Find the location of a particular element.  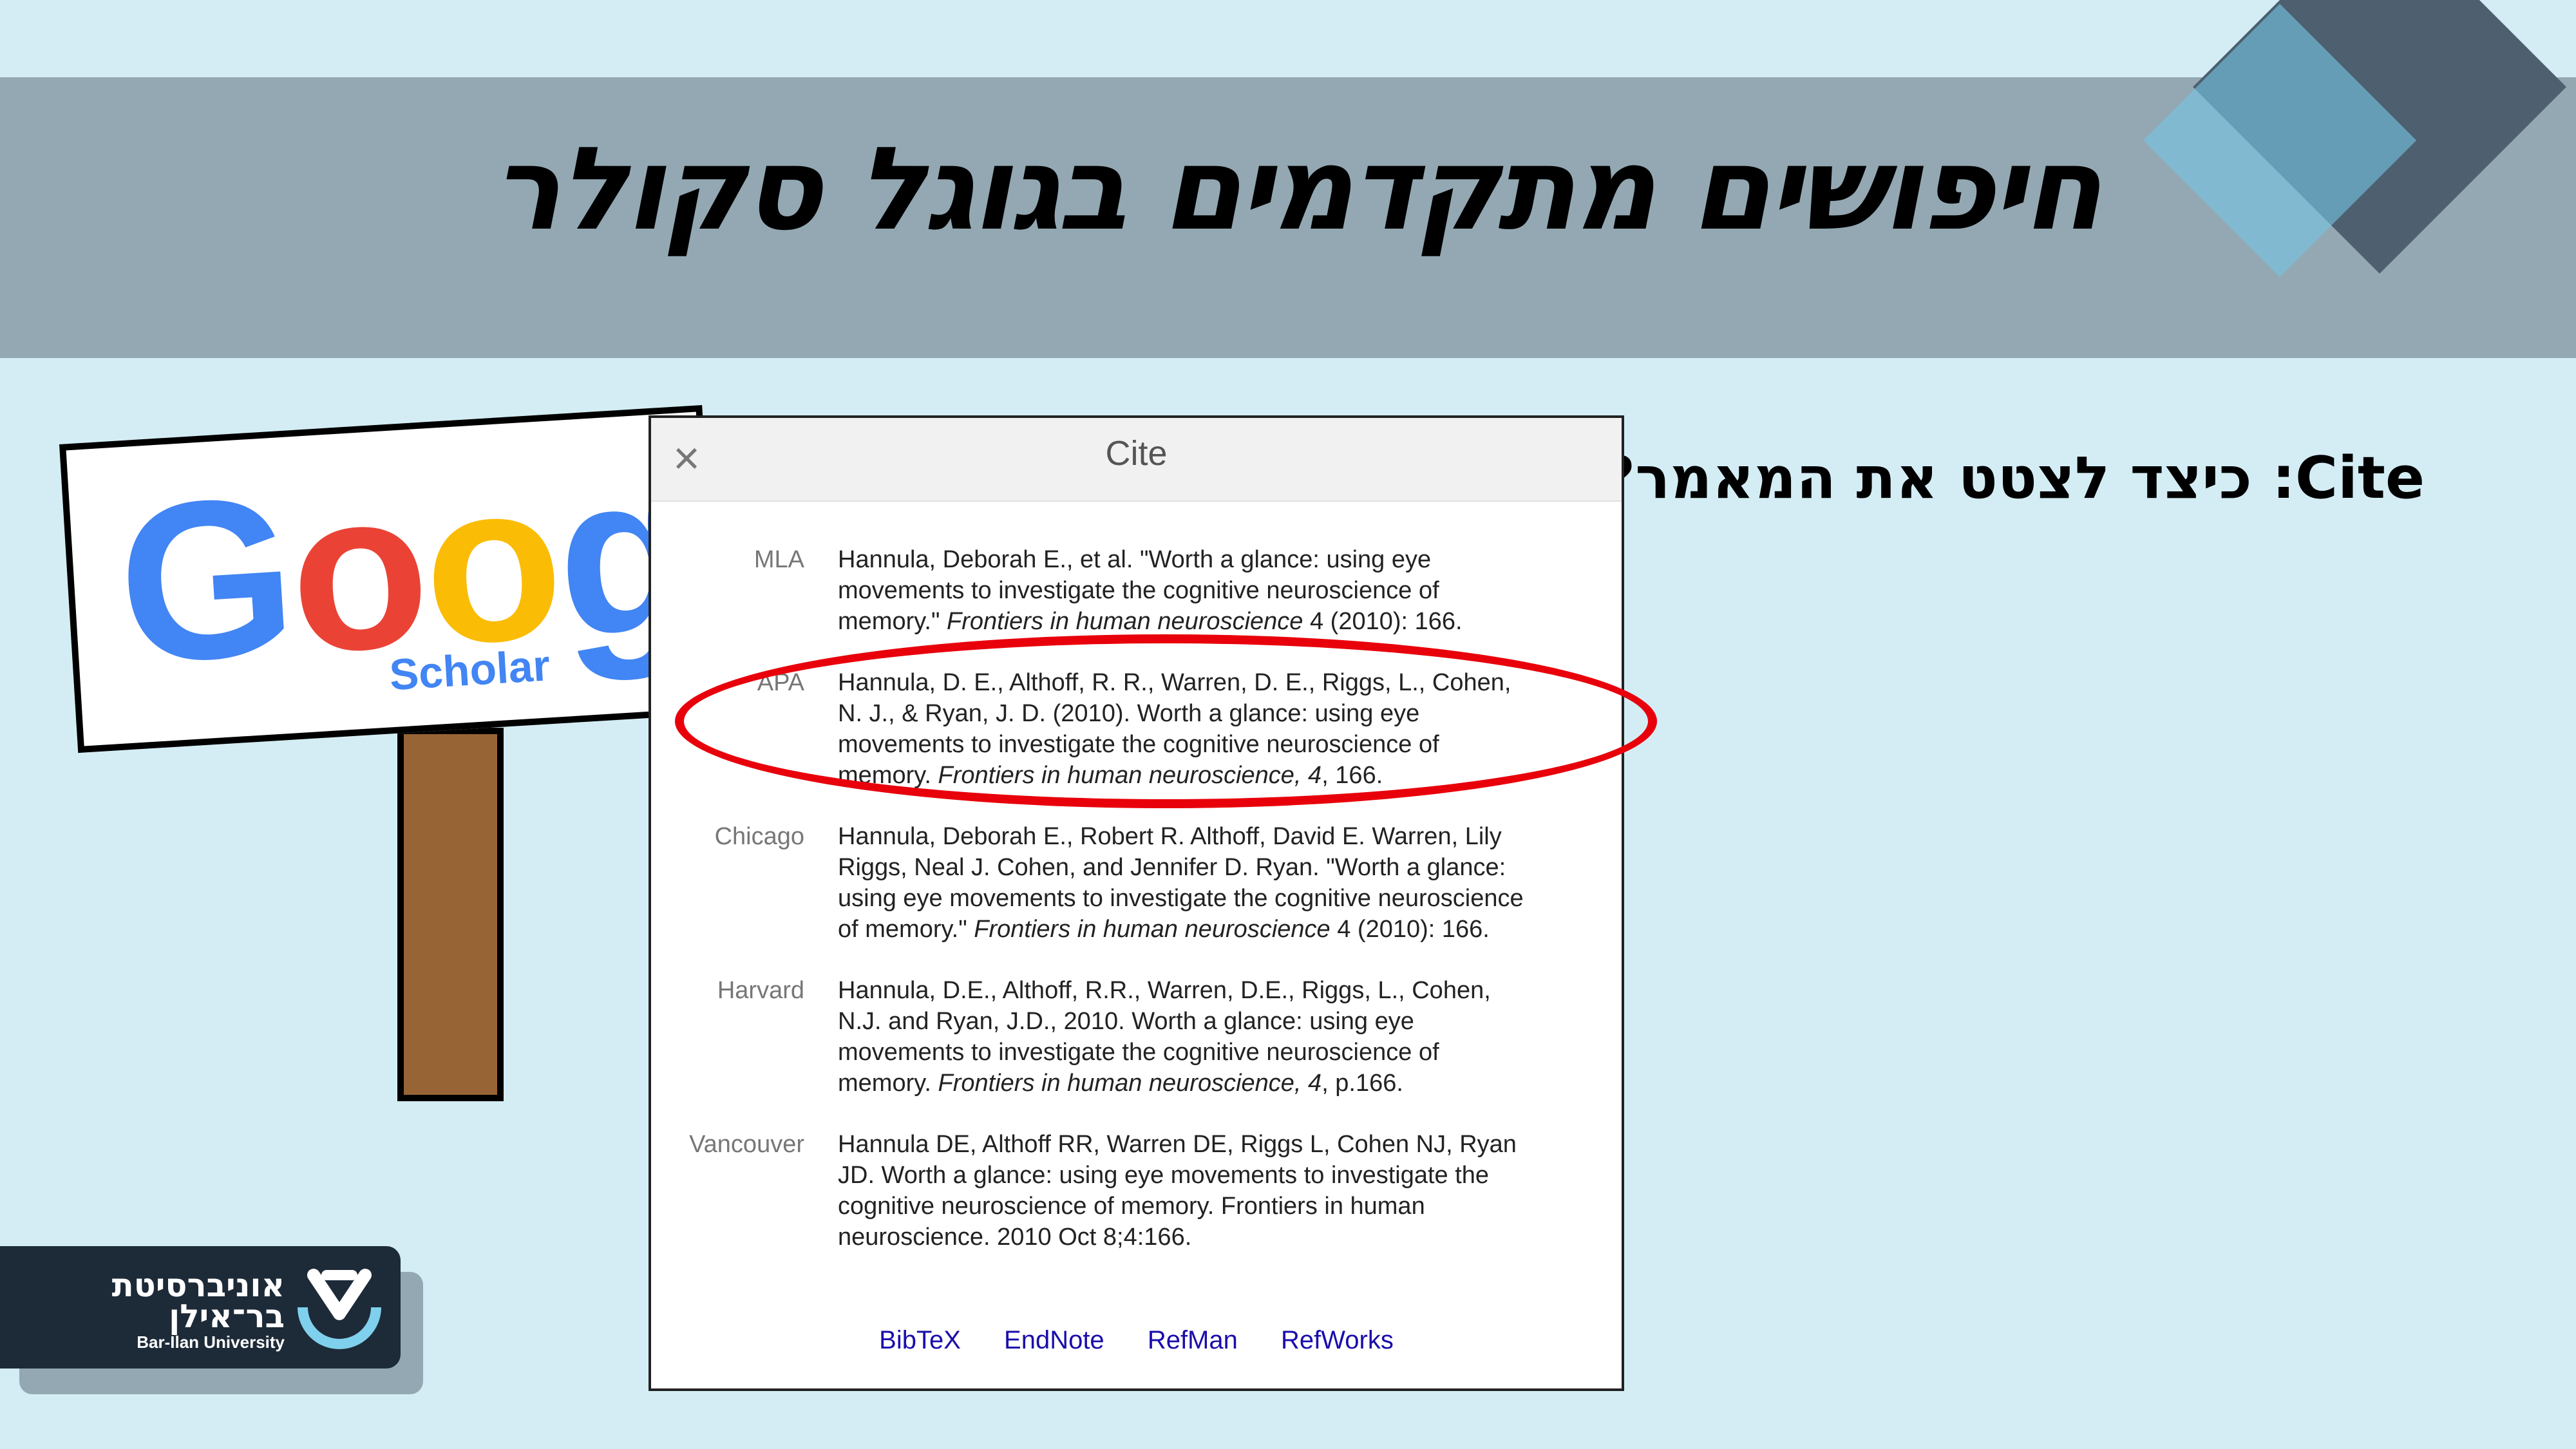

refman-link: RefMan is located at coordinates (1193, 1340).